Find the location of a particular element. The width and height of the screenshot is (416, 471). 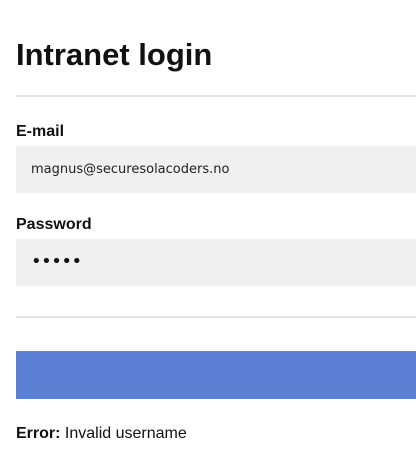

error-message: Error: Invalid username is located at coordinates (101, 434).